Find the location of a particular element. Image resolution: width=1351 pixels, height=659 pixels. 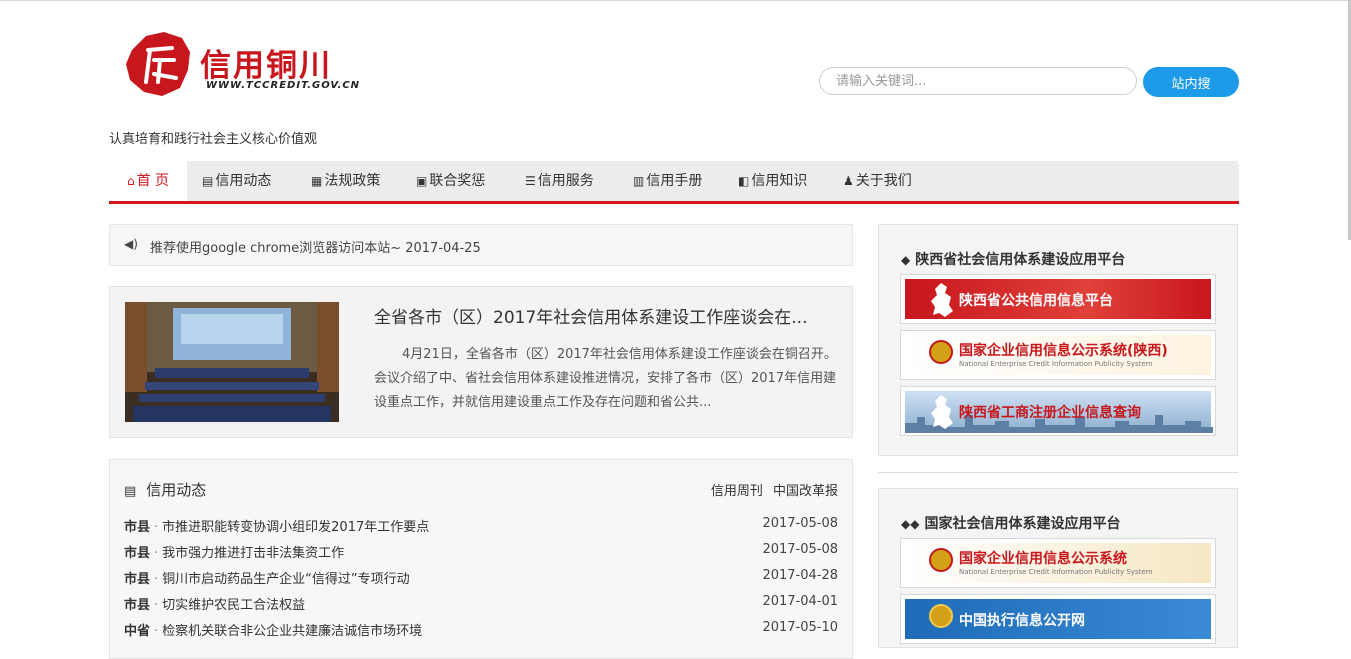

search-button: 站内搜 is located at coordinates (1191, 82).